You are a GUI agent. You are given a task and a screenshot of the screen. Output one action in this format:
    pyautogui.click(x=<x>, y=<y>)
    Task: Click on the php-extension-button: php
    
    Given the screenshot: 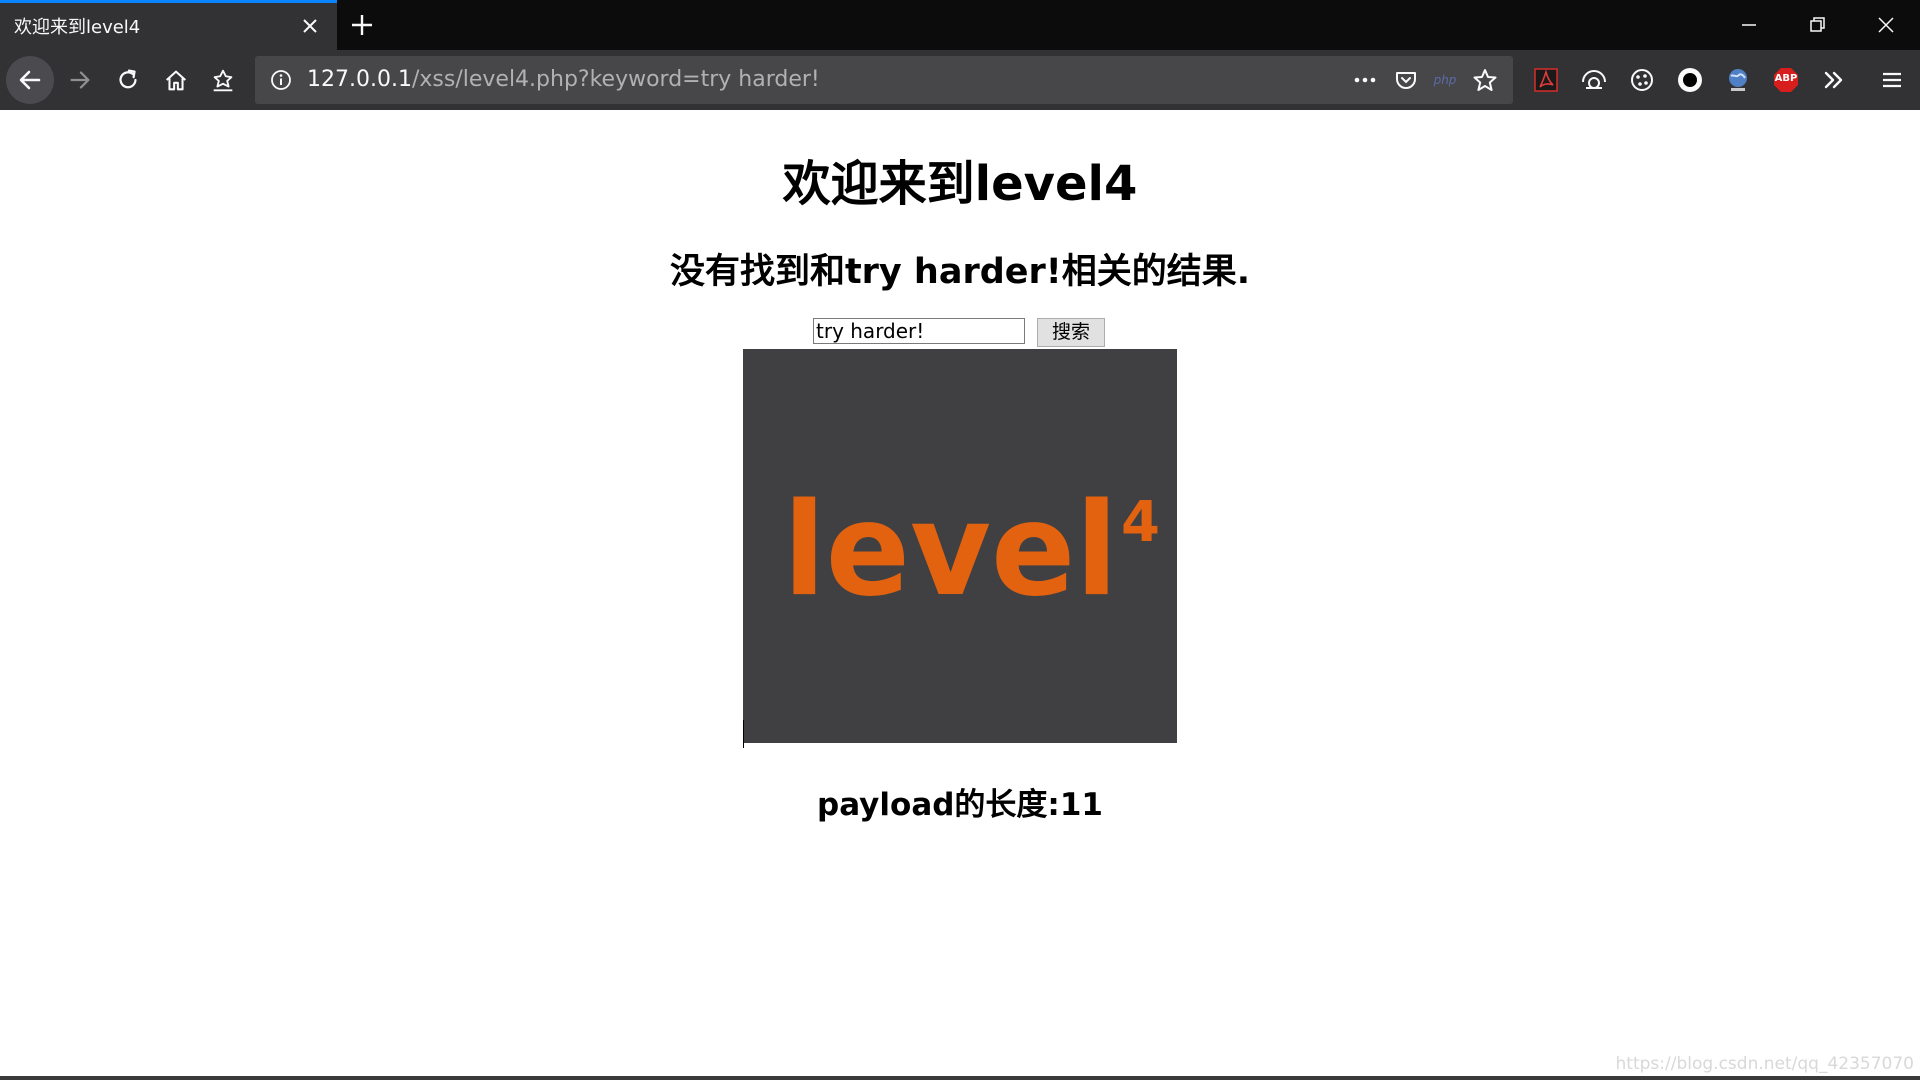 What is the action you would take?
    pyautogui.click(x=1445, y=80)
    